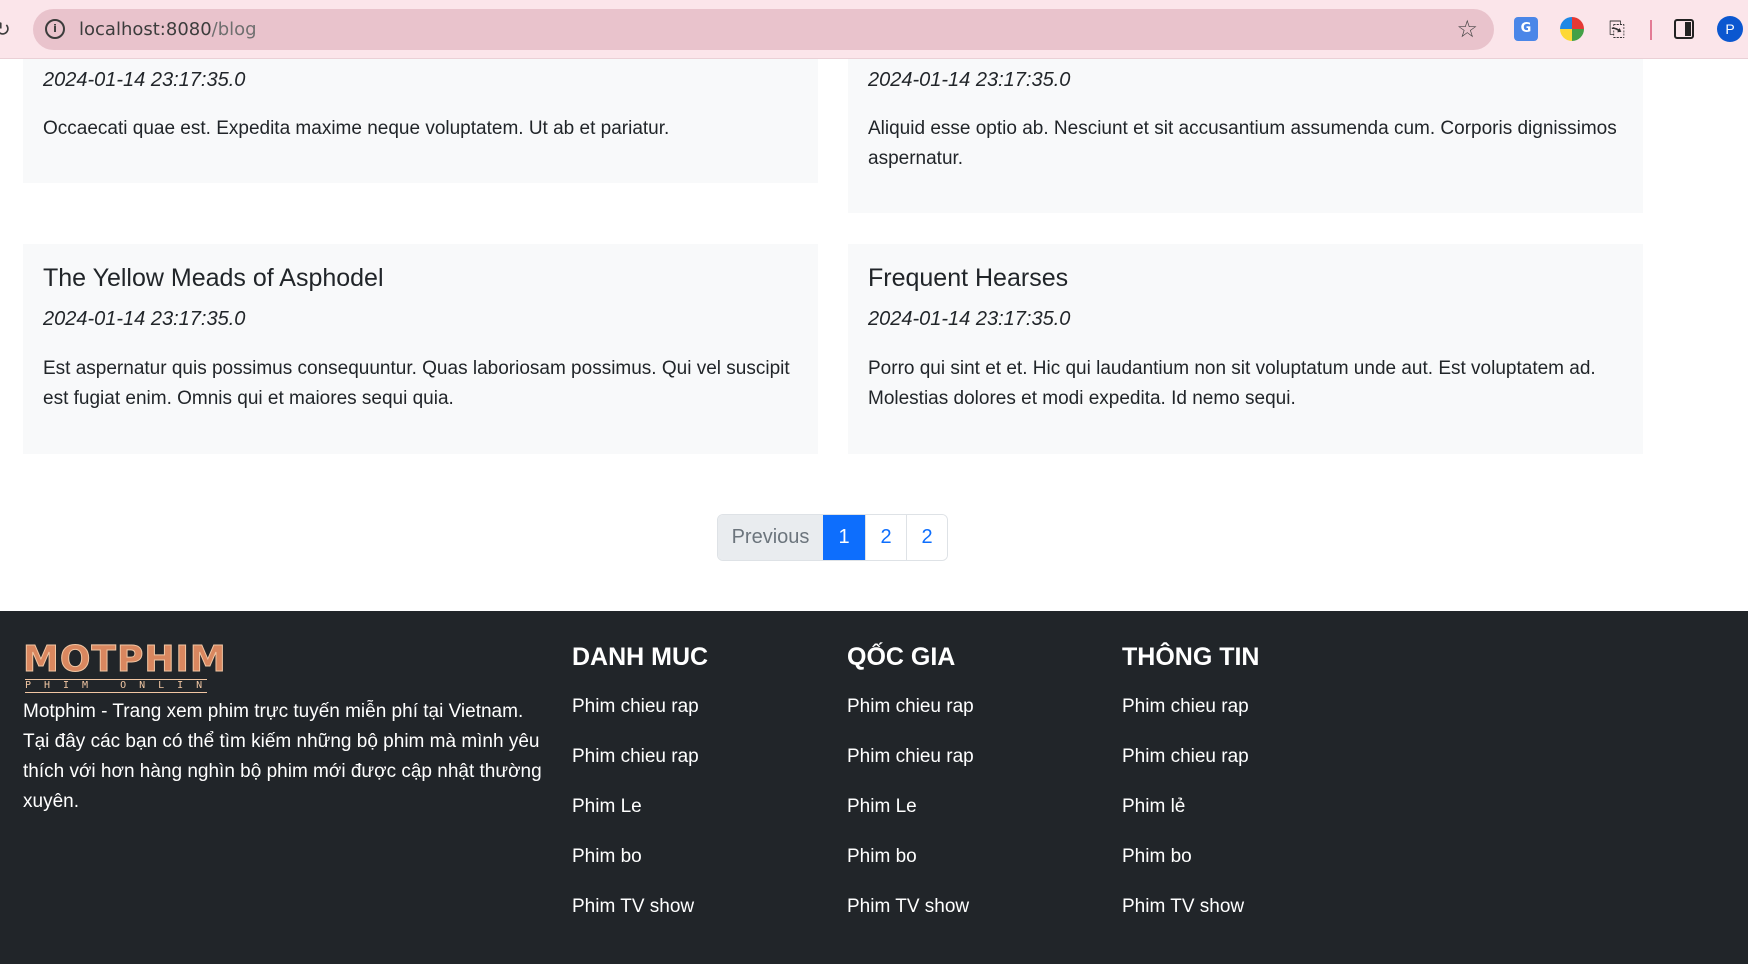 Image resolution: width=1748 pixels, height=964 pixels. Describe the element at coordinates (1684, 29) in the screenshot. I see `side-panel-icon` at that location.